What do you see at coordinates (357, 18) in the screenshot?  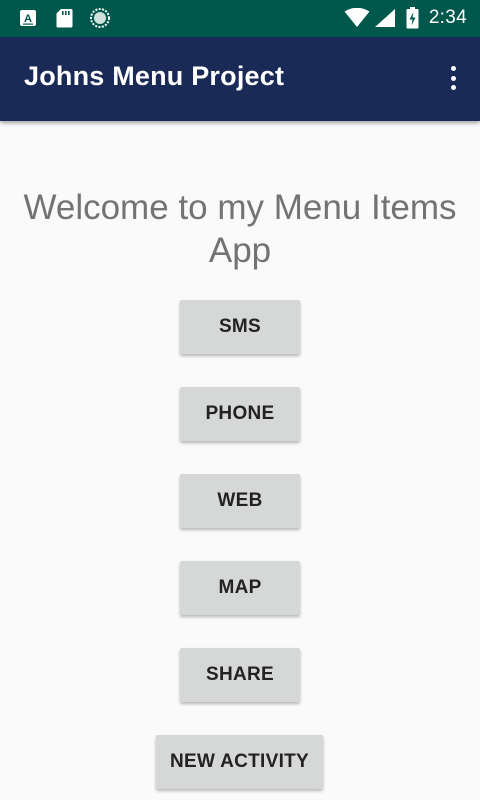 I see `wifi-icon` at bounding box center [357, 18].